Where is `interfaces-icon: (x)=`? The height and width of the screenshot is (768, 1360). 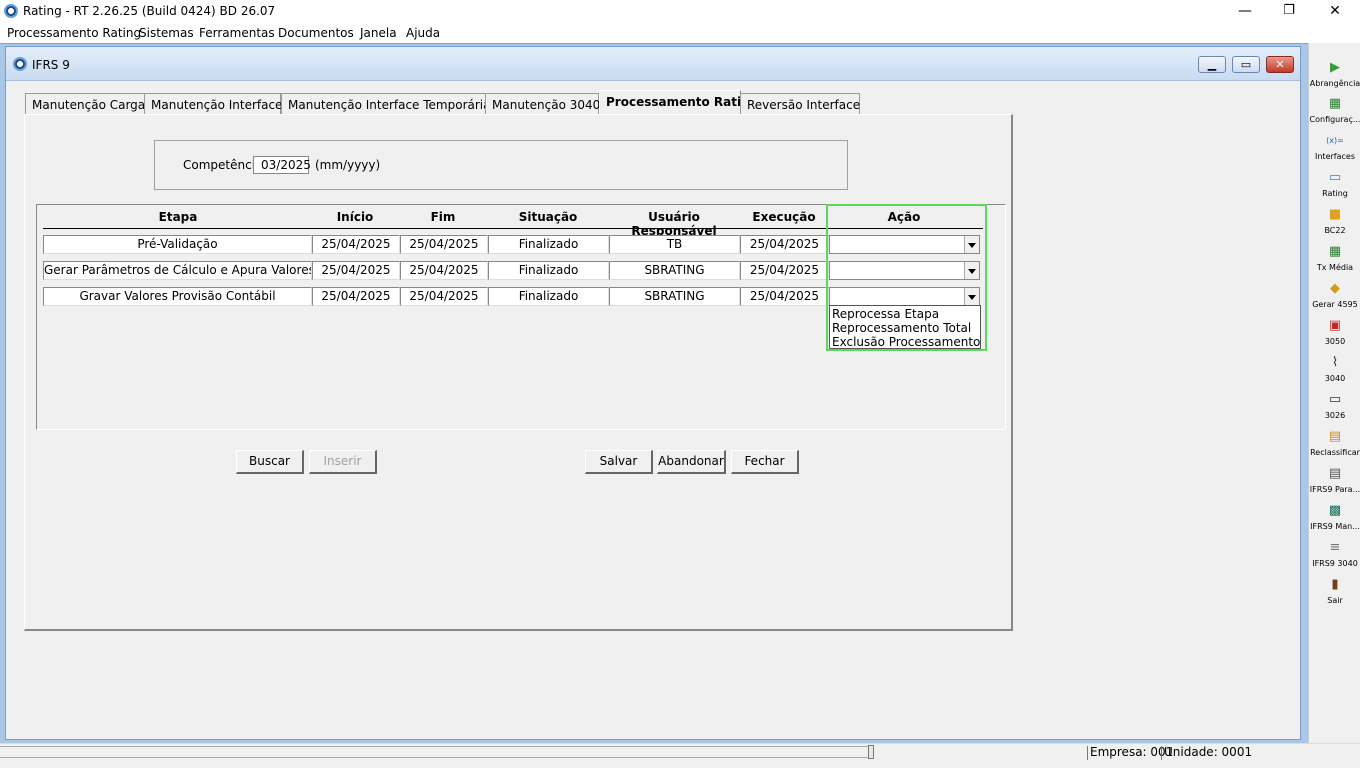 interfaces-icon: (x)= is located at coordinates (1335, 140).